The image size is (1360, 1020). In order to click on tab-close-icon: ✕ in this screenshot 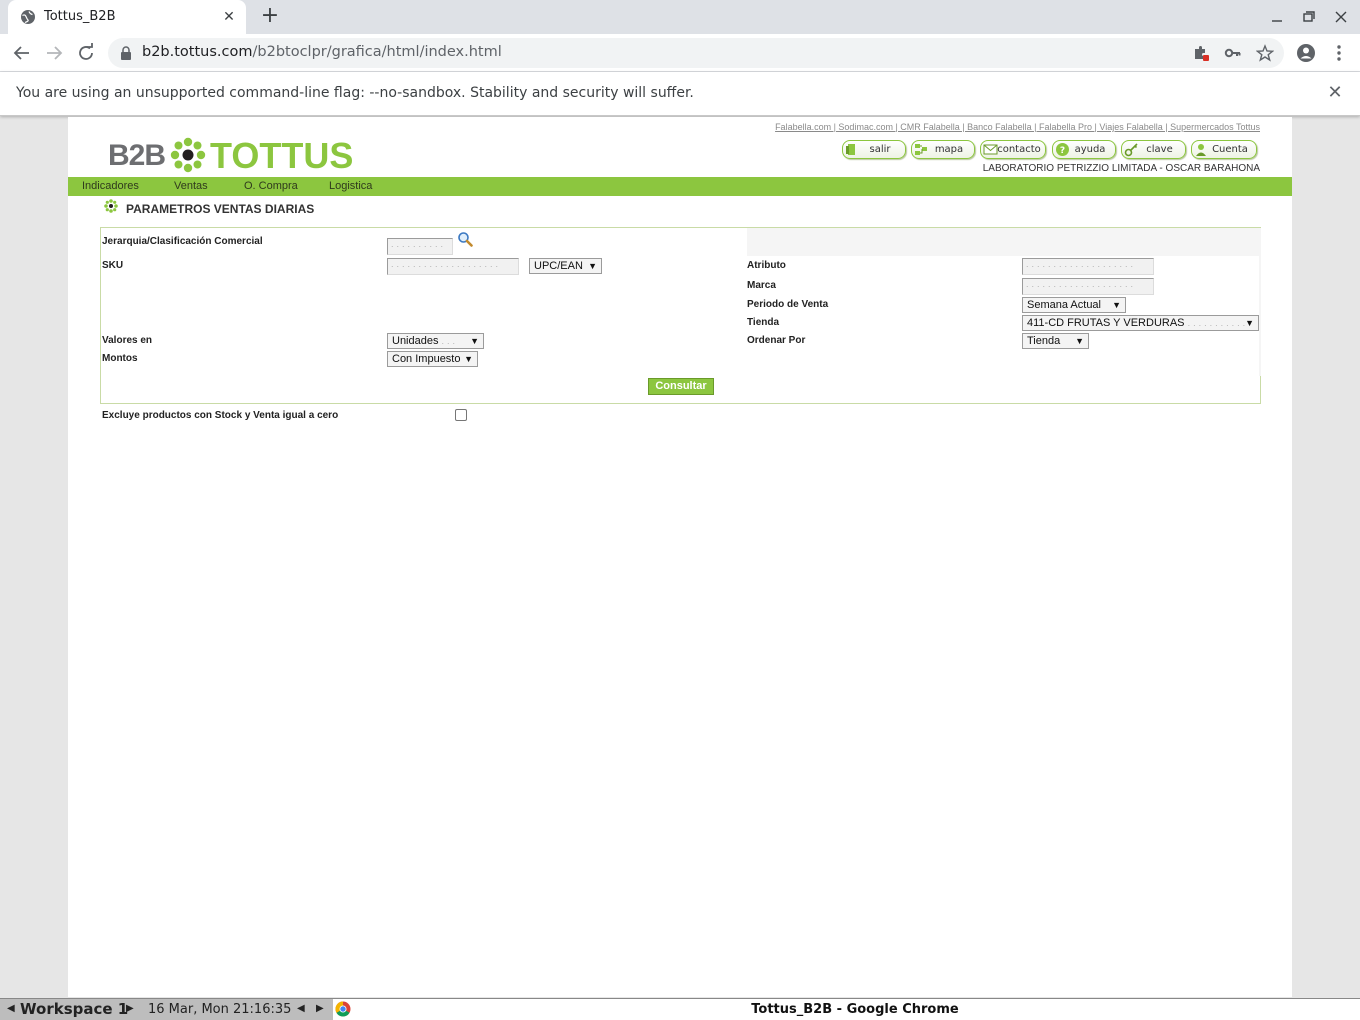, I will do `click(229, 17)`.